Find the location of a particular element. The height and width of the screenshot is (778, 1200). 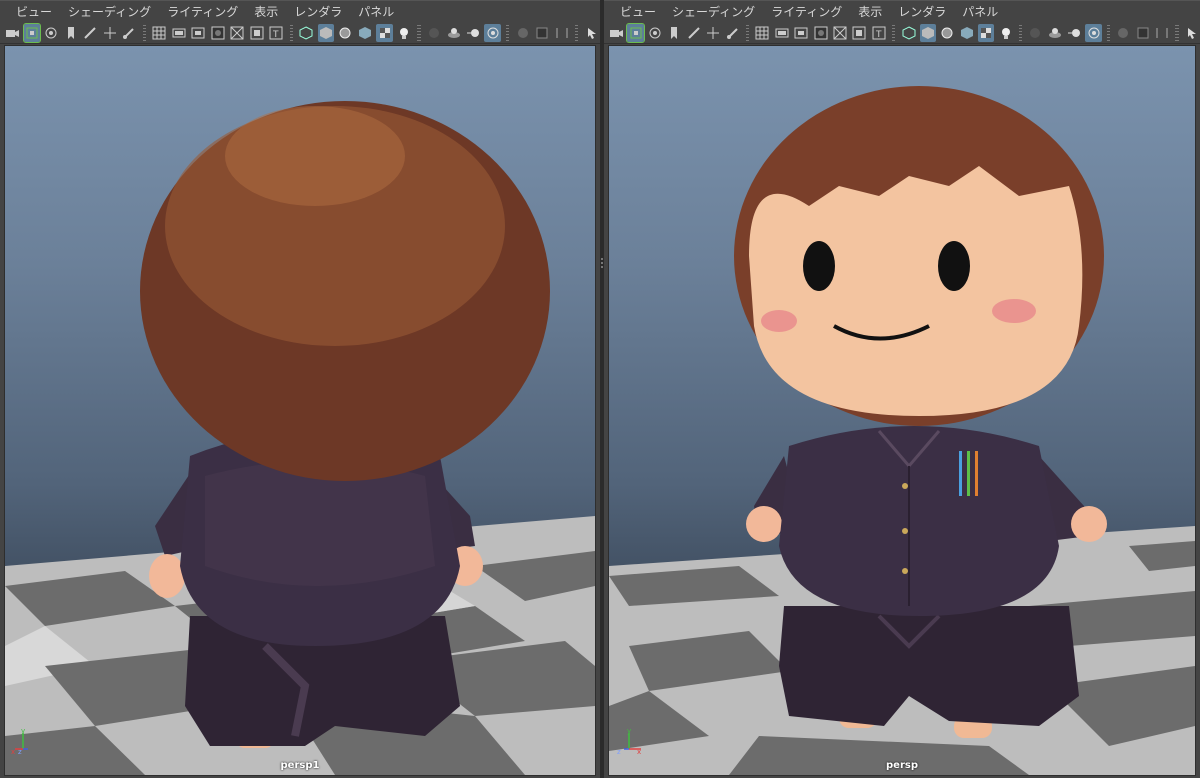

camera-name-label: persp1 is located at coordinates (300, 765).